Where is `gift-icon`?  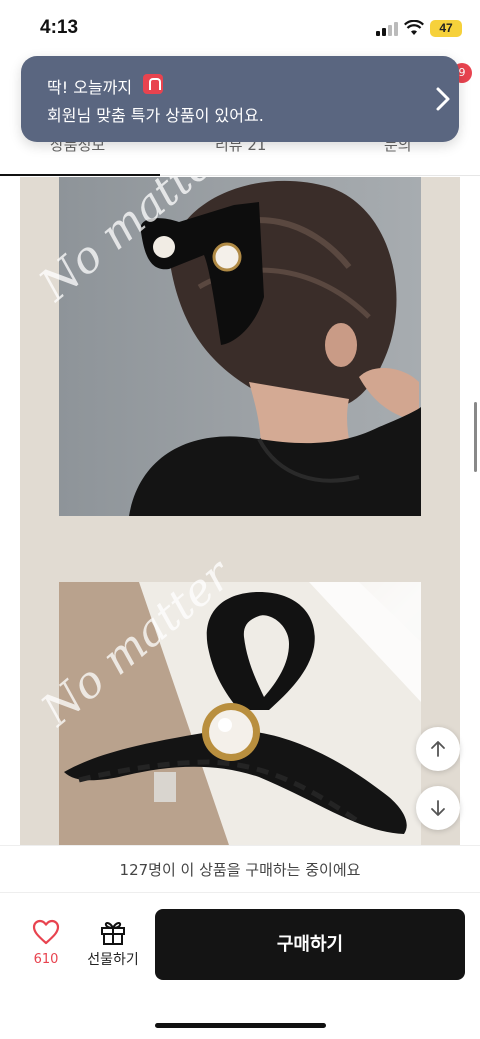
gift-icon is located at coordinates (113, 933).